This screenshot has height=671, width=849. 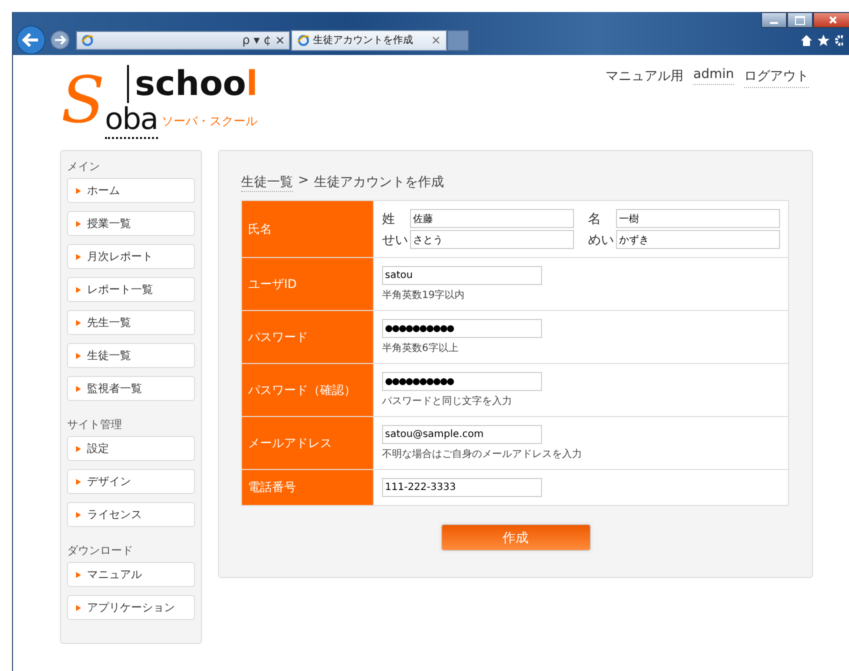 What do you see at coordinates (831, 20) in the screenshot?
I see `close-icon` at bounding box center [831, 20].